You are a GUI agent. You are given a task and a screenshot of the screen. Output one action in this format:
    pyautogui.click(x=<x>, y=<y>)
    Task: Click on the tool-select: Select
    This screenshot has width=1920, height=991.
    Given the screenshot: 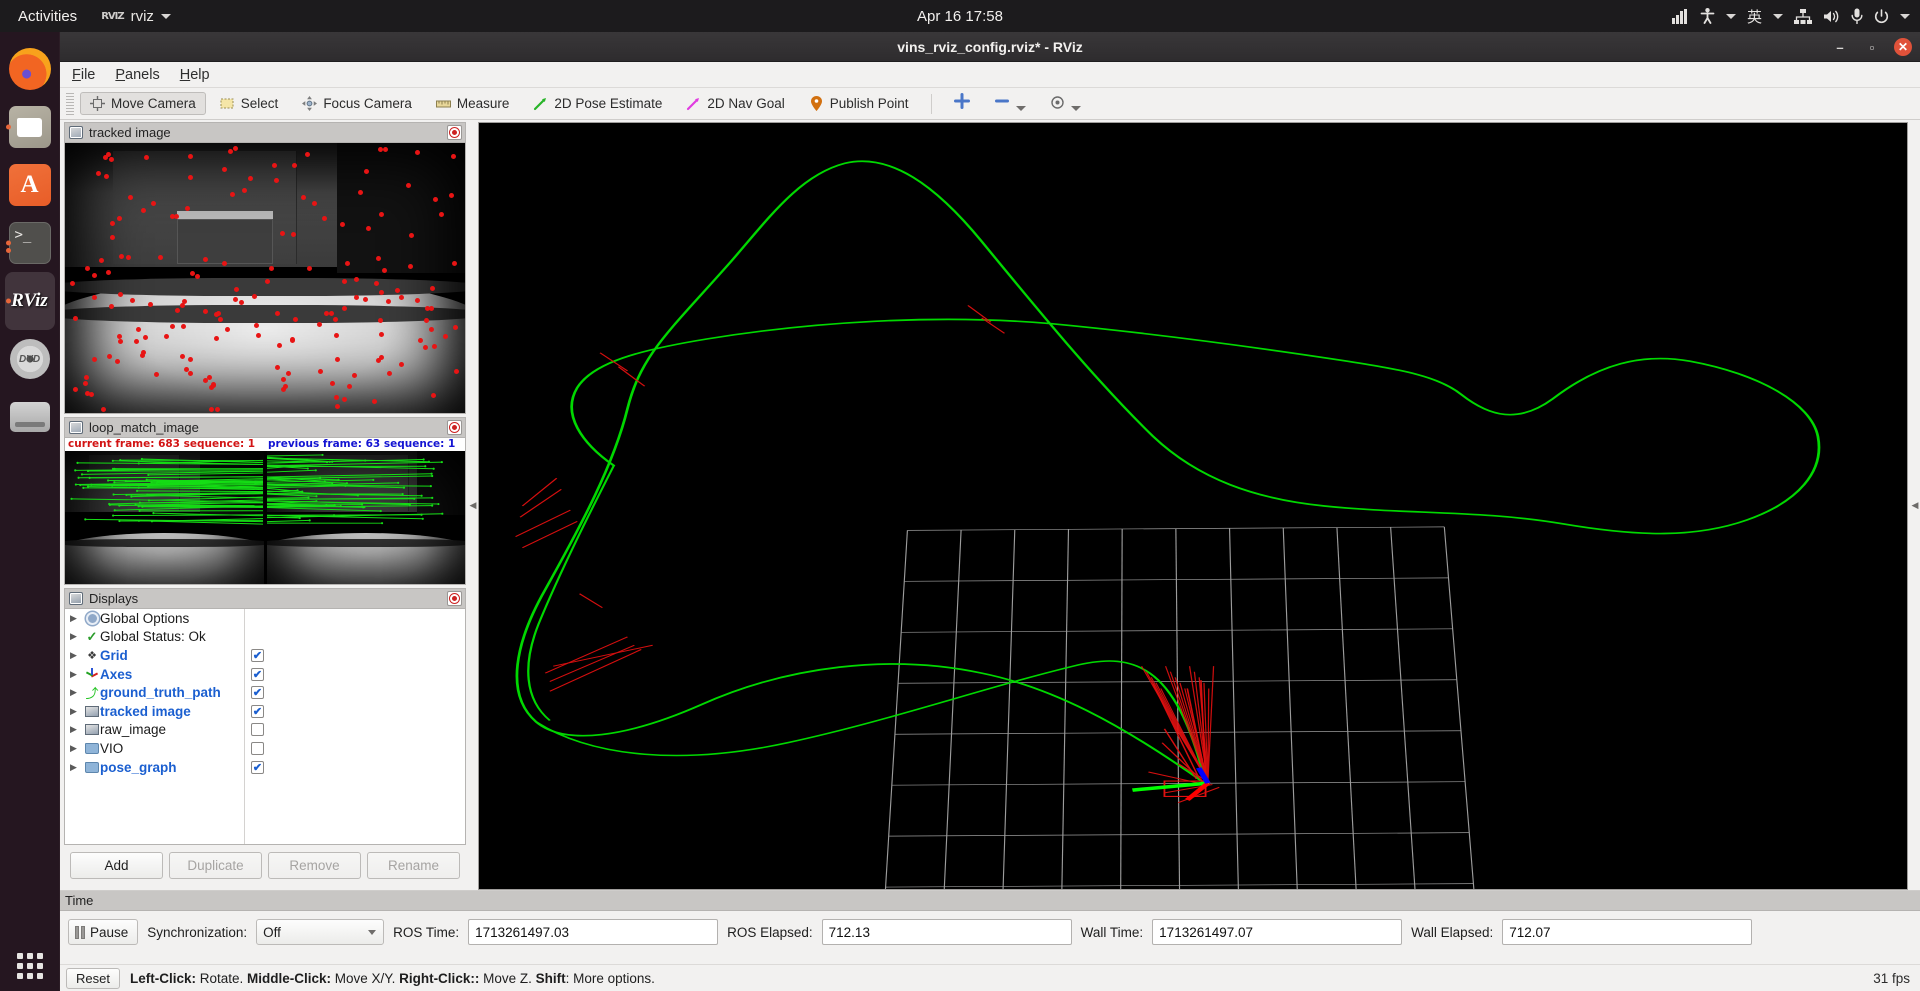 What is the action you would take?
    pyautogui.click(x=249, y=103)
    